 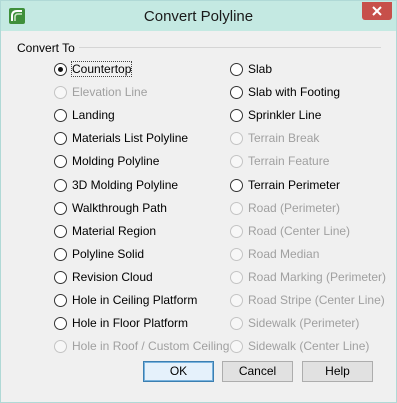 What do you see at coordinates (284, 254) in the screenshot?
I see `radio-option-label: Road Median` at bounding box center [284, 254].